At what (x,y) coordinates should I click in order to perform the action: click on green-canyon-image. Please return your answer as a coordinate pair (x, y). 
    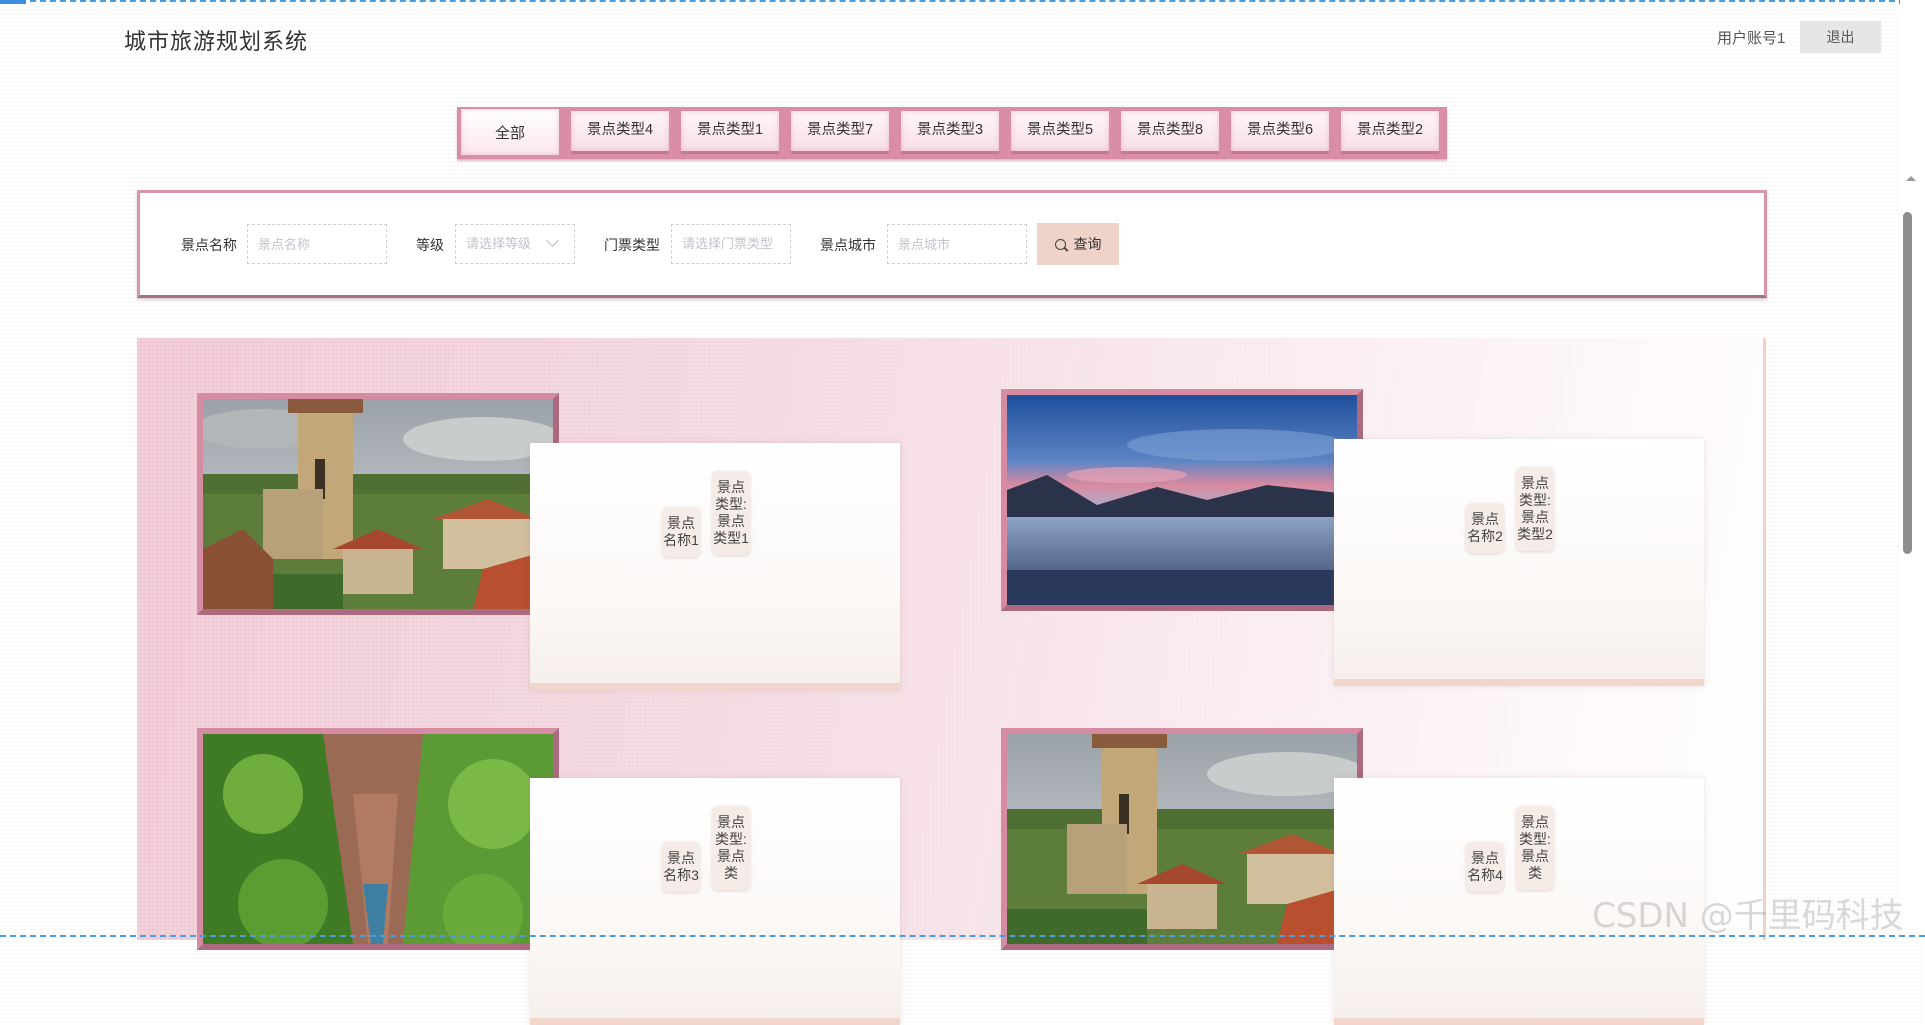
    Looking at the image, I should click on (378, 839).